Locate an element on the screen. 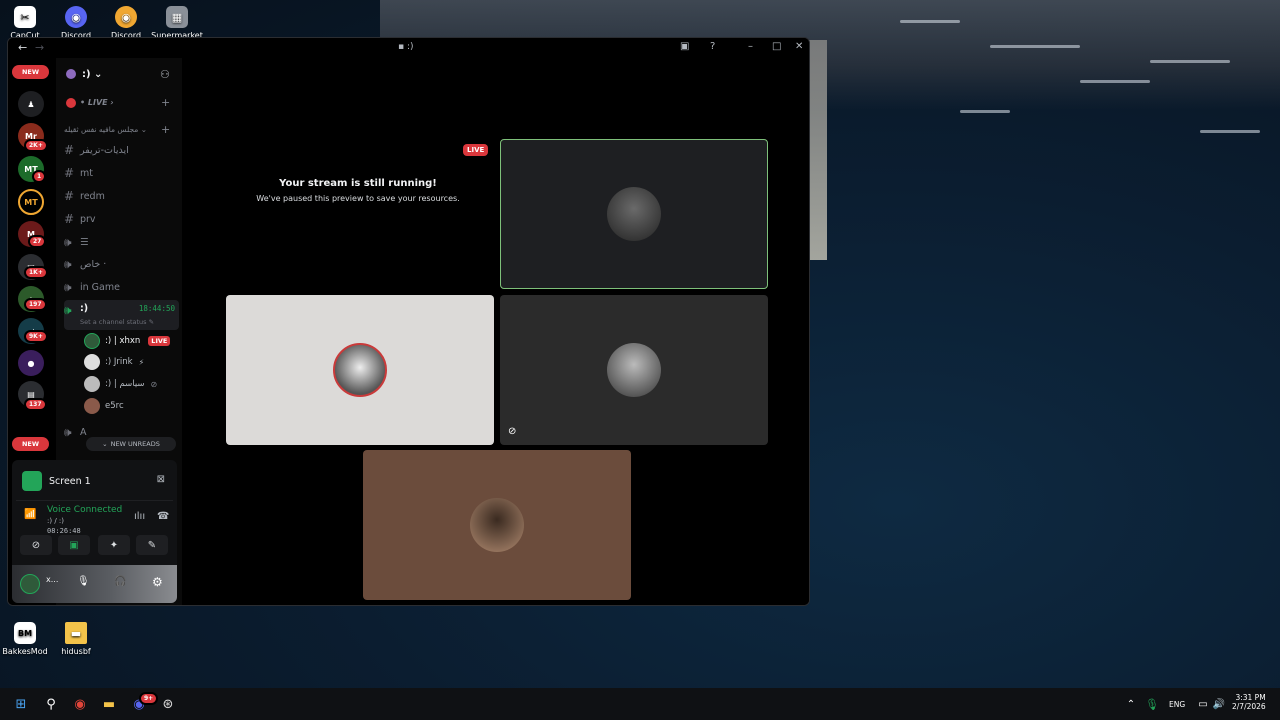  live-tag: LIVE is located at coordinates (476, 150).